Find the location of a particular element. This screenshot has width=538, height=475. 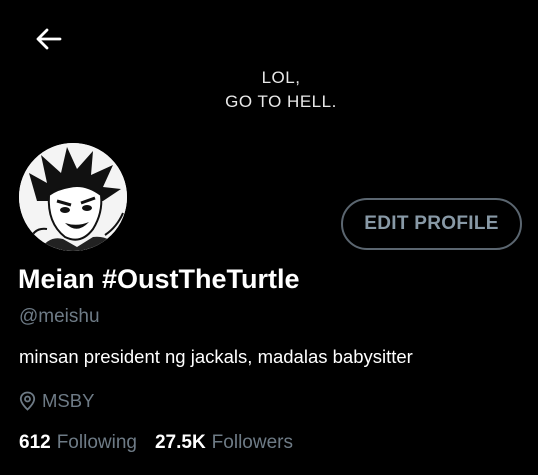

edit-profile-button: EDIT PROFILE is located at coordinates (431, 224).